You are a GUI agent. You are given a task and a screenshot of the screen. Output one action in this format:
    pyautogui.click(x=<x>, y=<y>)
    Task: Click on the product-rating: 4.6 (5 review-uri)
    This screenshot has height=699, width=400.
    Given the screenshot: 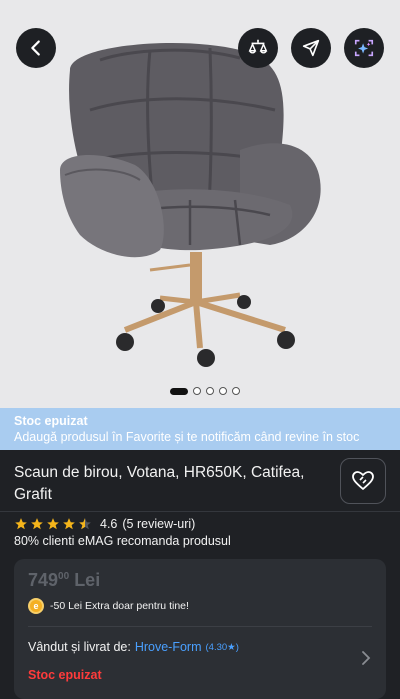 What is the action you would take?
    pyautogui.click(x=104, y=524)
    